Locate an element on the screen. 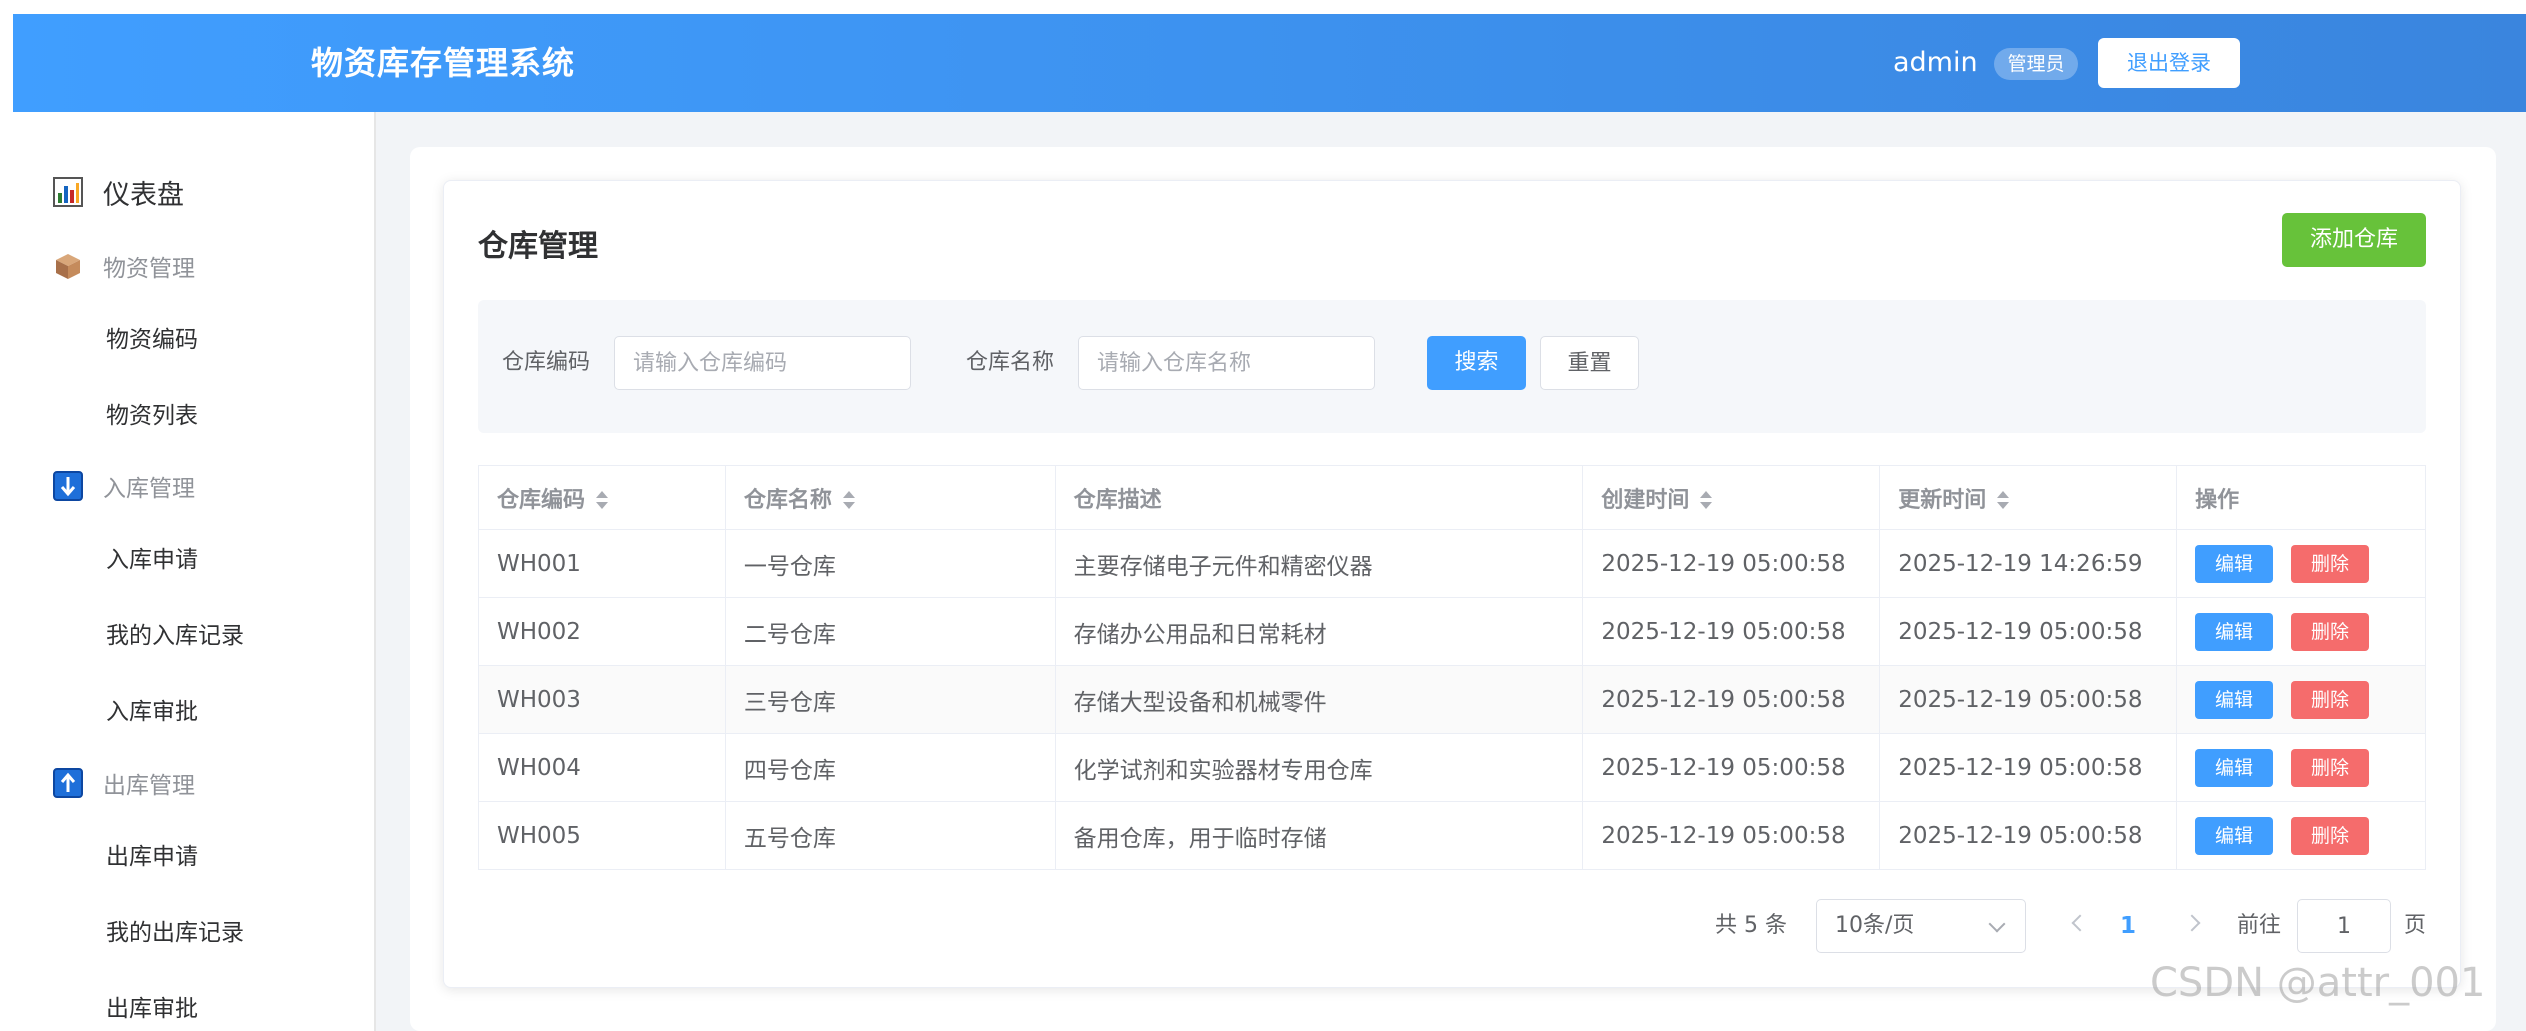  reset-button: 重置 is located at coordinates (1589, 363).